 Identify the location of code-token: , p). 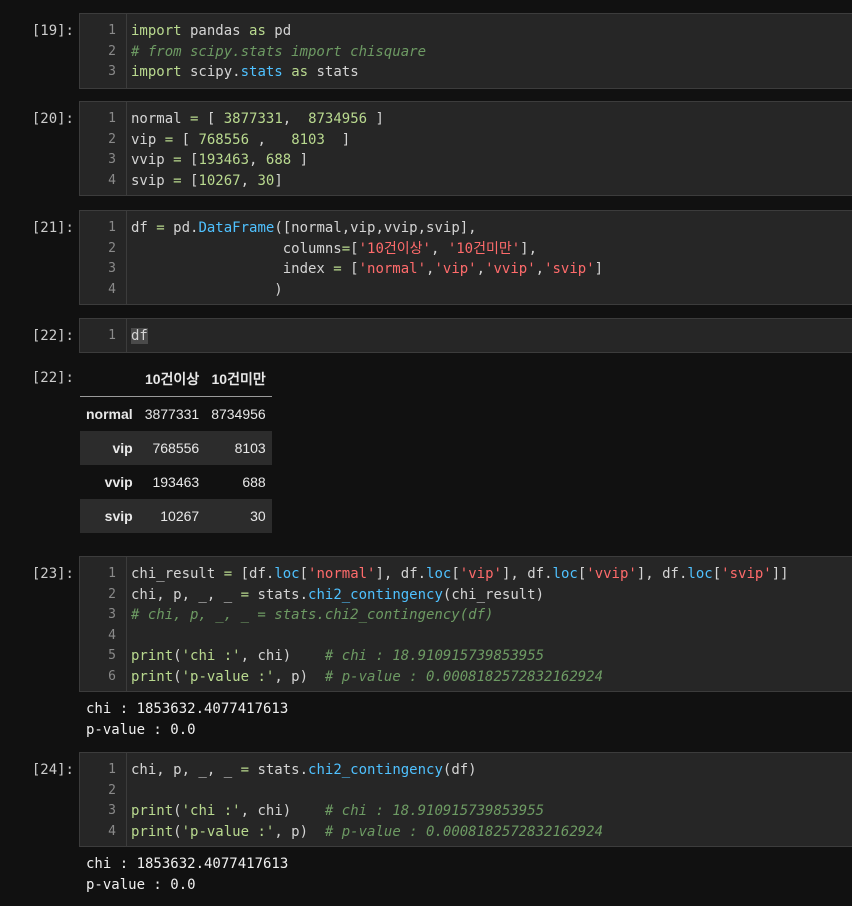
(299, 676).